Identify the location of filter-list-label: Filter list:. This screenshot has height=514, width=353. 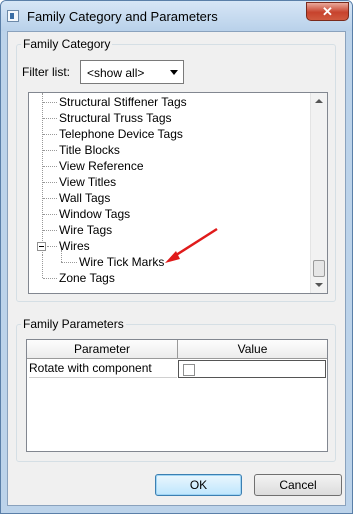
(46, 72).